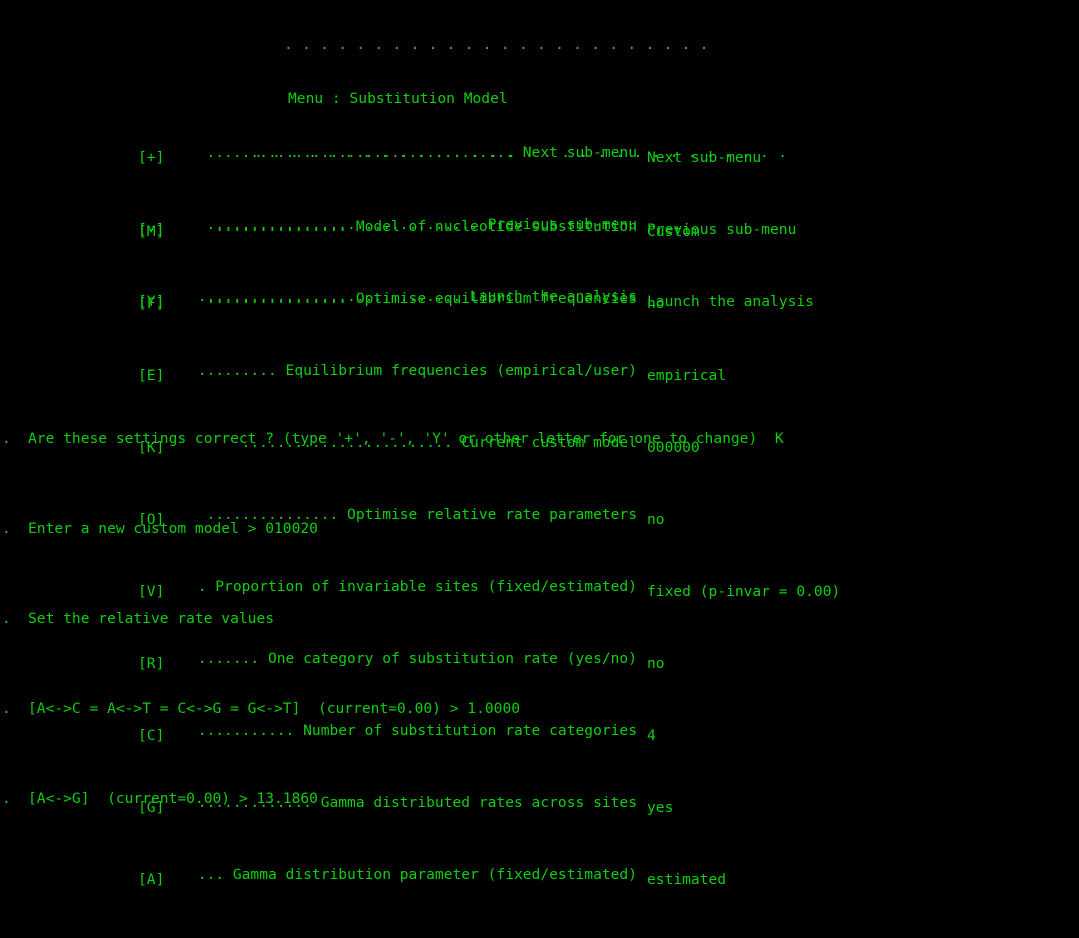  Describe the element at coordinates (6, 618) in the screenshot. I see `prompt-marker-2: .` at that location.